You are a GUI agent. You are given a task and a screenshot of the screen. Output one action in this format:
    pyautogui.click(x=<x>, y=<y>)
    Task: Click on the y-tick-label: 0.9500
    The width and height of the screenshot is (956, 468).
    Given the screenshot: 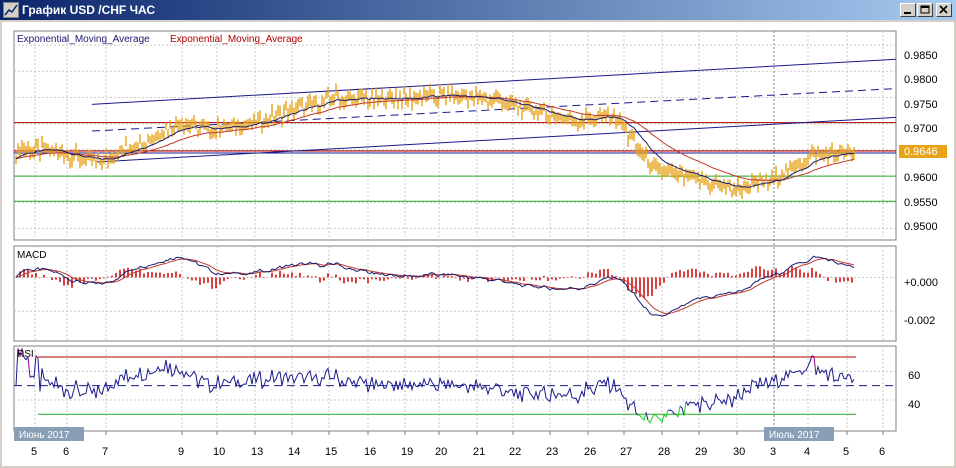 What is the action you would take?
    pyautogui.click(x=921, y=227)
    